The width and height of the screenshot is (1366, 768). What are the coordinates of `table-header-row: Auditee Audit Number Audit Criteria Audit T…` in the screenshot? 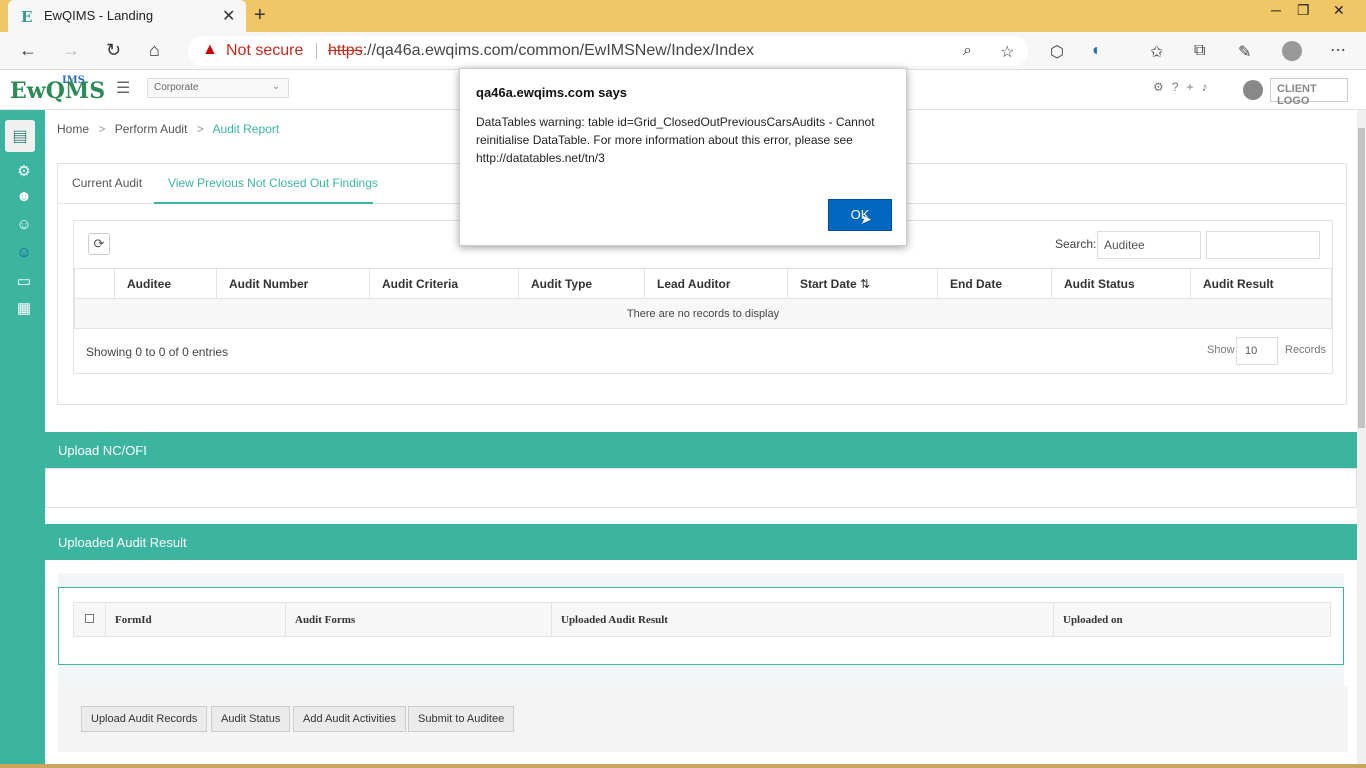 It's located at (703, 283).